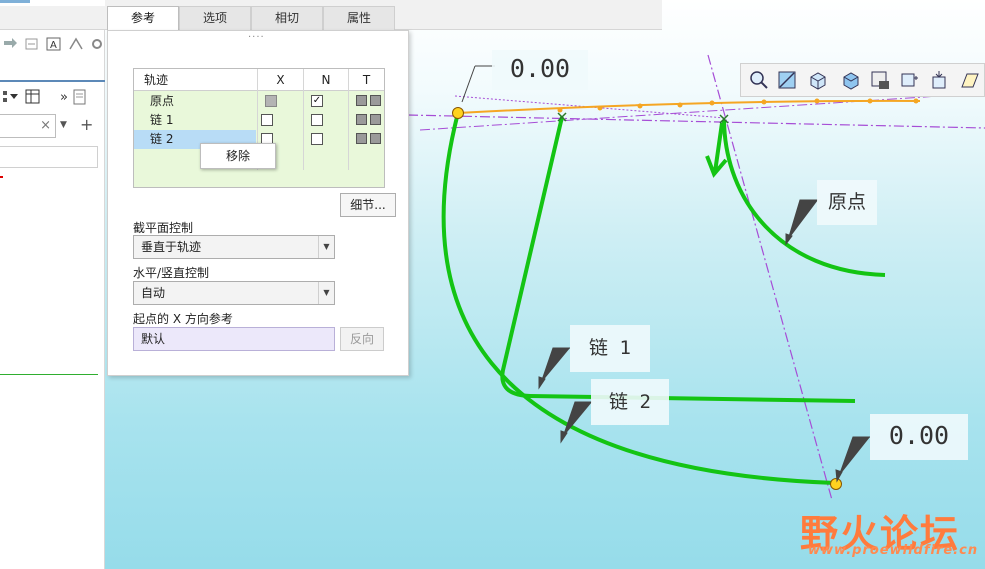 The width and height of the screenshot is (985, 569). Describe the element at coordinates (359, 18) in the screenshot. I see `tab-properties: 属性` at that location.